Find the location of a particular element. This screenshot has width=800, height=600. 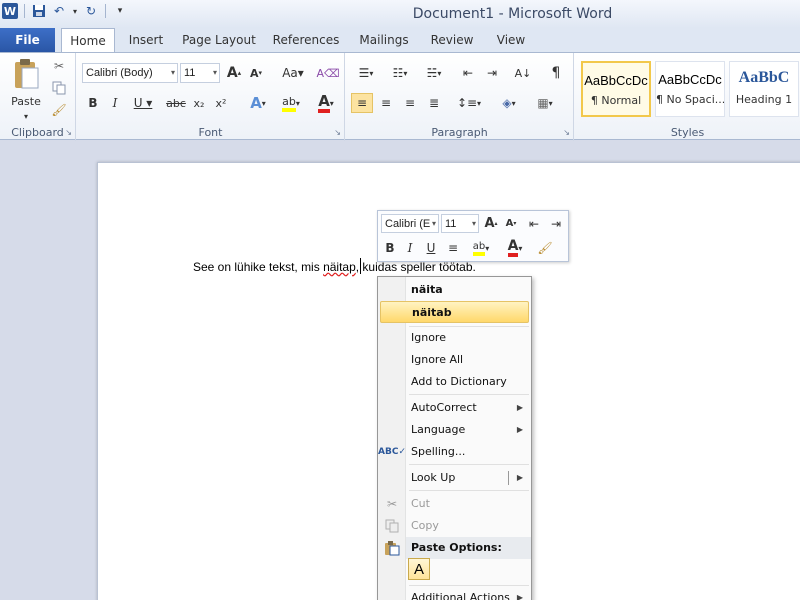

paste-options-header: Paste Options: is located at coordinates (468, 548).